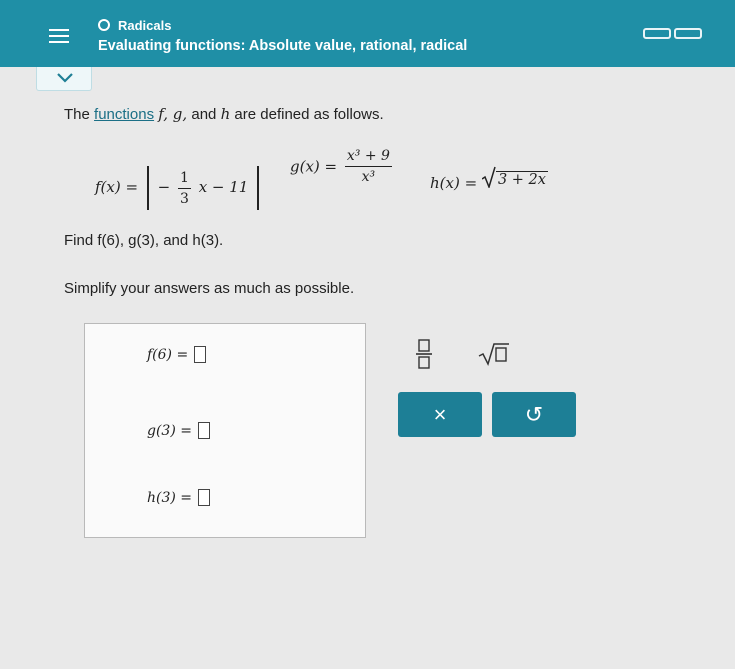  I want to click on intro-h: h, so click(225, 114).